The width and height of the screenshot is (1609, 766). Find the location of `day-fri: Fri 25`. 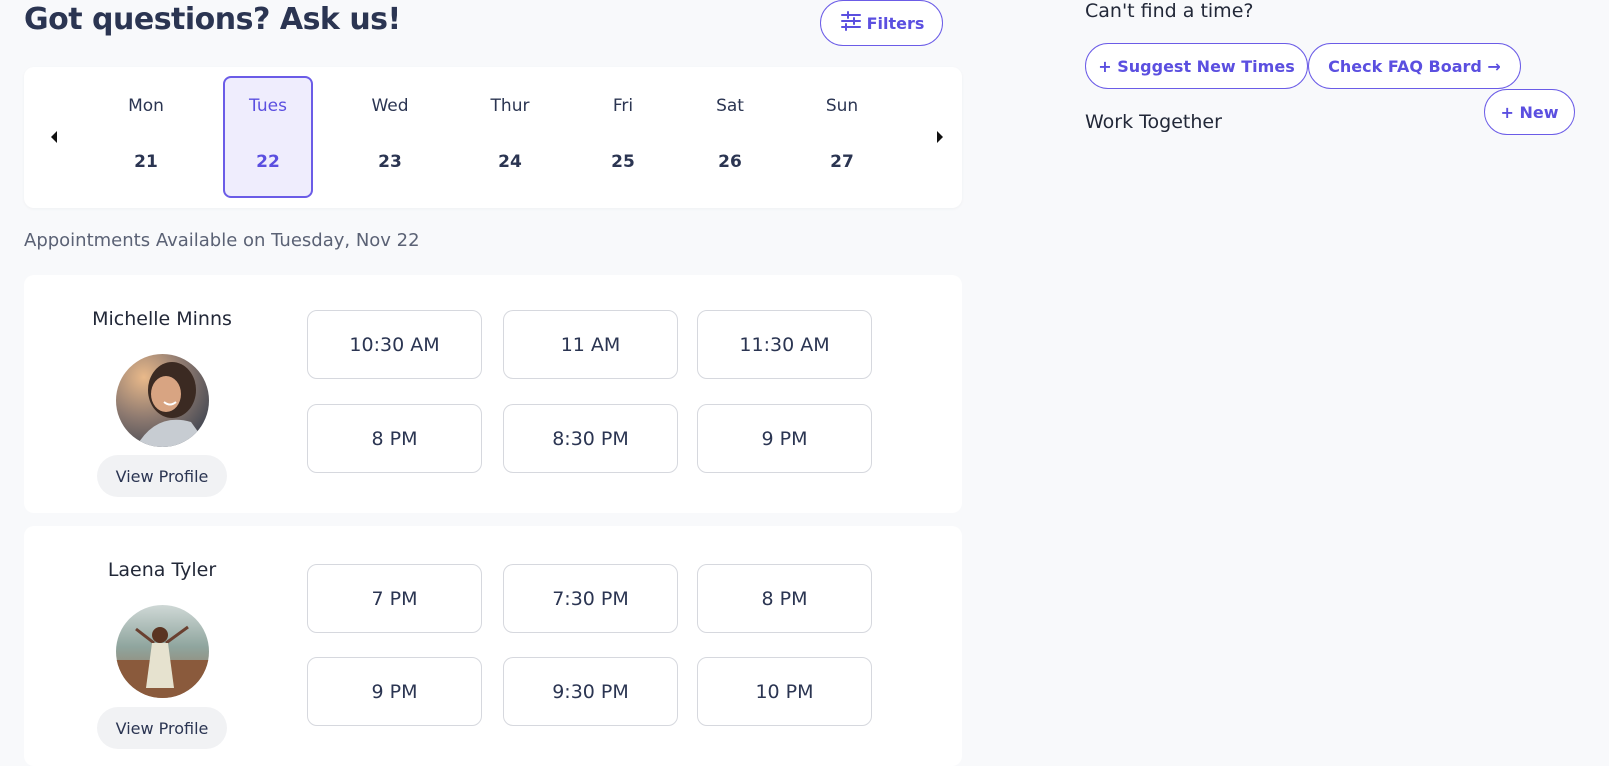

day-fri: Fri 25 is located at coordinates (623, 137).